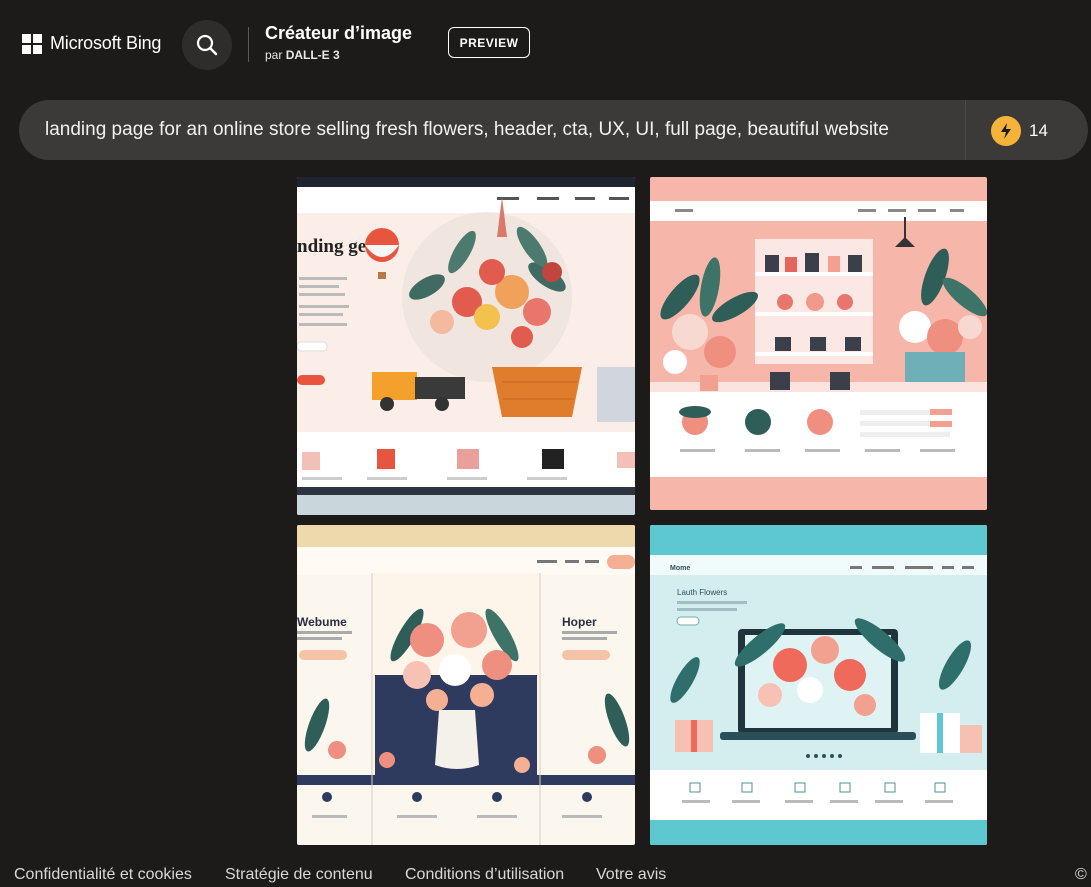  What do you see at coordinates (331, 246) in the screenshot?
I see `image-1-heading: nding ge` at bounding box center [331, 246].